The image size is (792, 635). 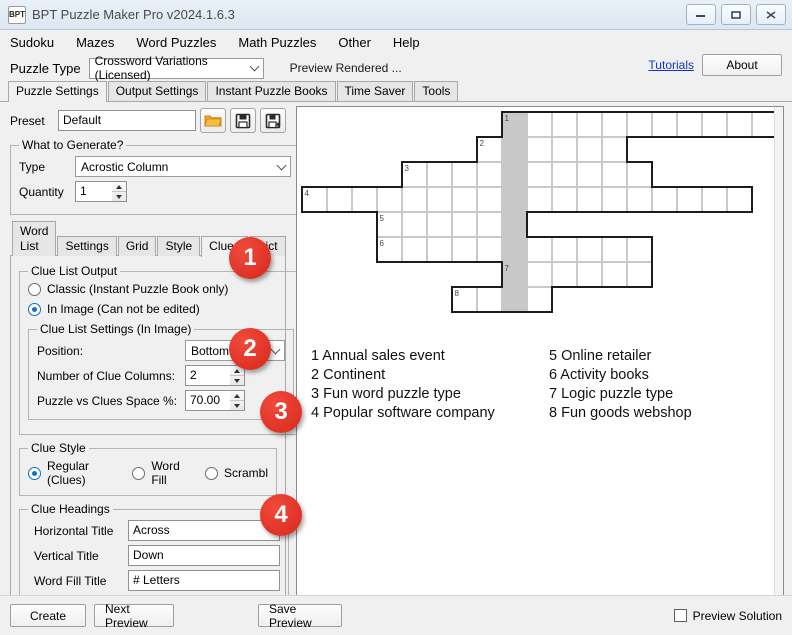 I want to click on radio-in-image-icon, so click(x=34, y=309).